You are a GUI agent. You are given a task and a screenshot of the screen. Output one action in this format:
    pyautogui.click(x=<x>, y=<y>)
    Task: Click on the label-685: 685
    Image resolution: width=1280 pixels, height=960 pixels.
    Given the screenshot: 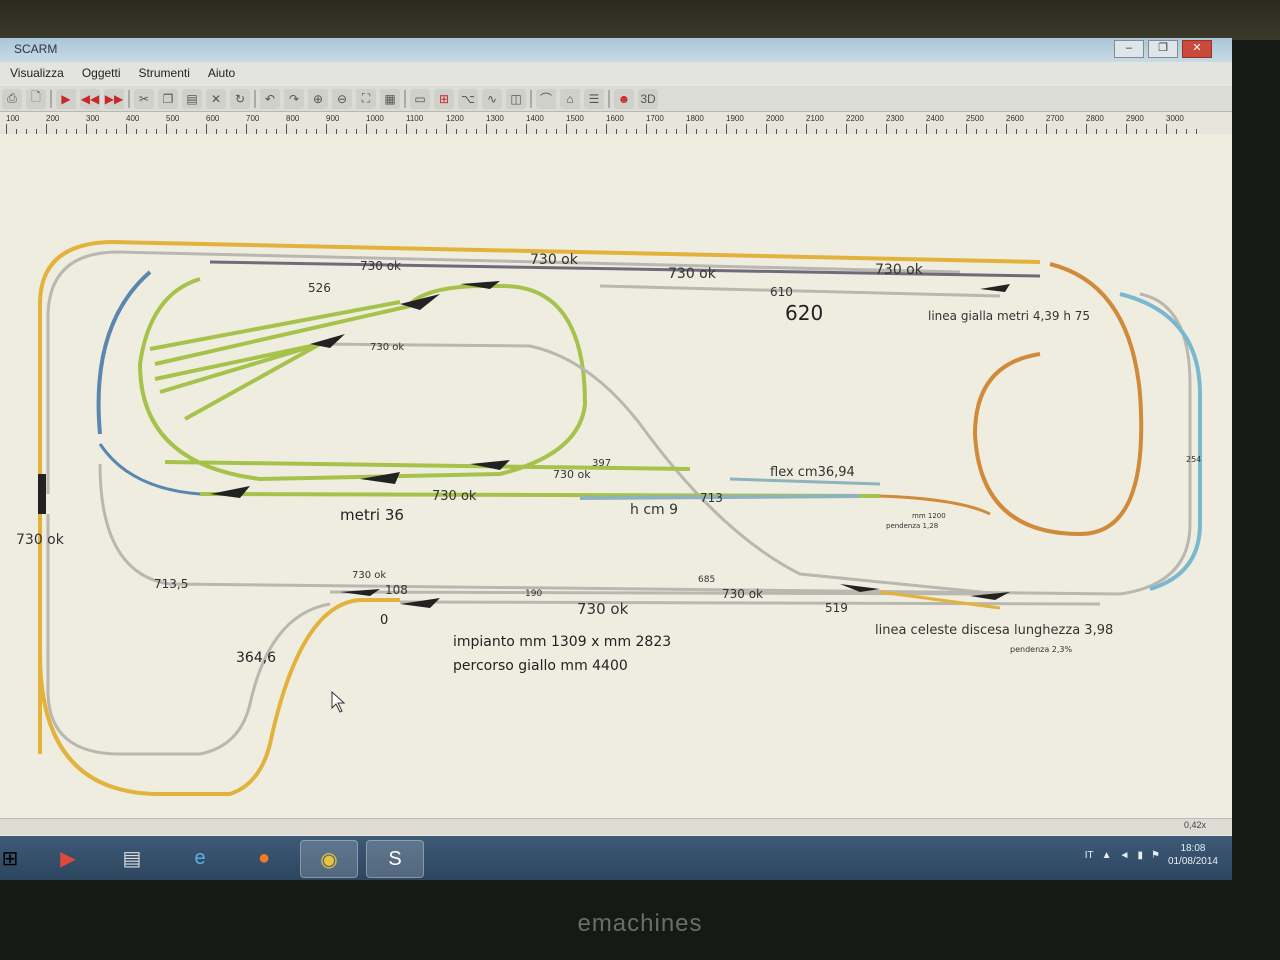 What is the action you would take?
    pyautogui.click(x=706, y=580)
    